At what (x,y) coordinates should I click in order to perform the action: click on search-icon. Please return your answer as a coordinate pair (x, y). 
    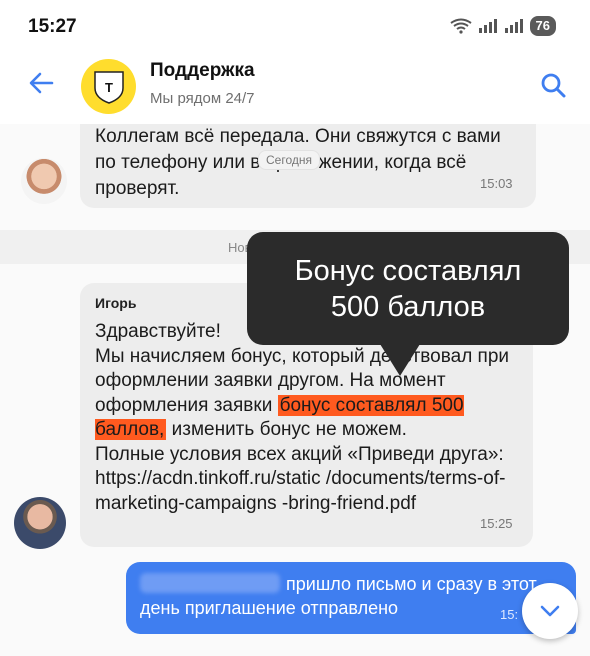
    Looking at the image, I should click on (553, 85).